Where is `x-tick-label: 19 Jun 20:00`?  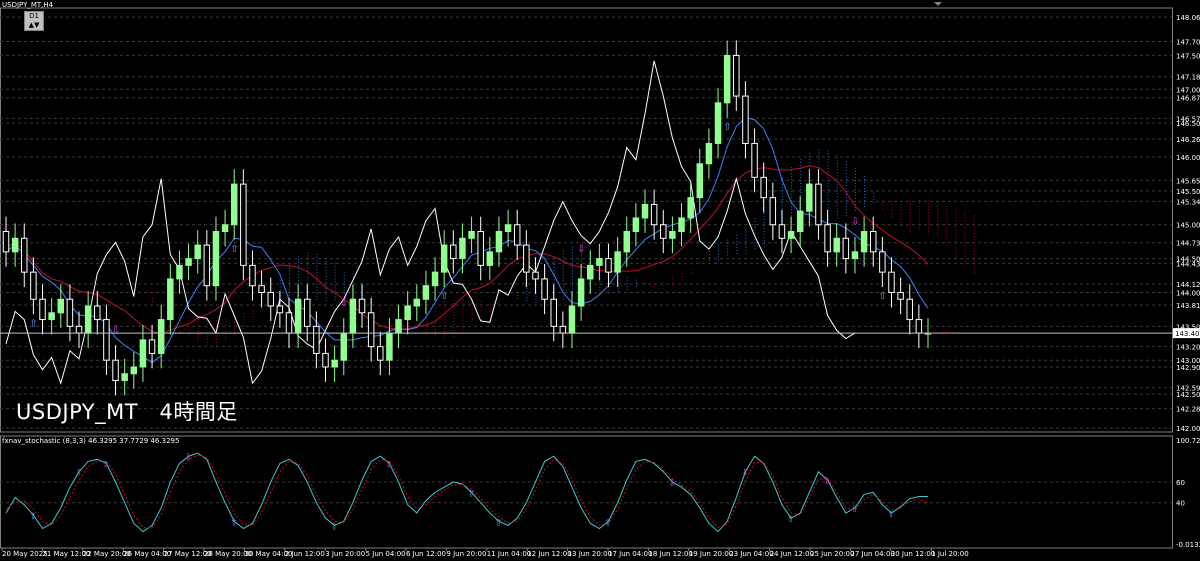
x-tick-label: 19 Jun 20:00 is located at coordinates (711, 554).